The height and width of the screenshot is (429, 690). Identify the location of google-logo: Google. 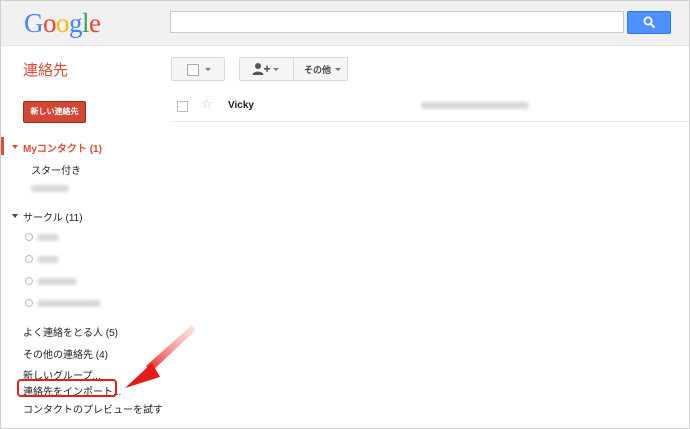
(62, 23).